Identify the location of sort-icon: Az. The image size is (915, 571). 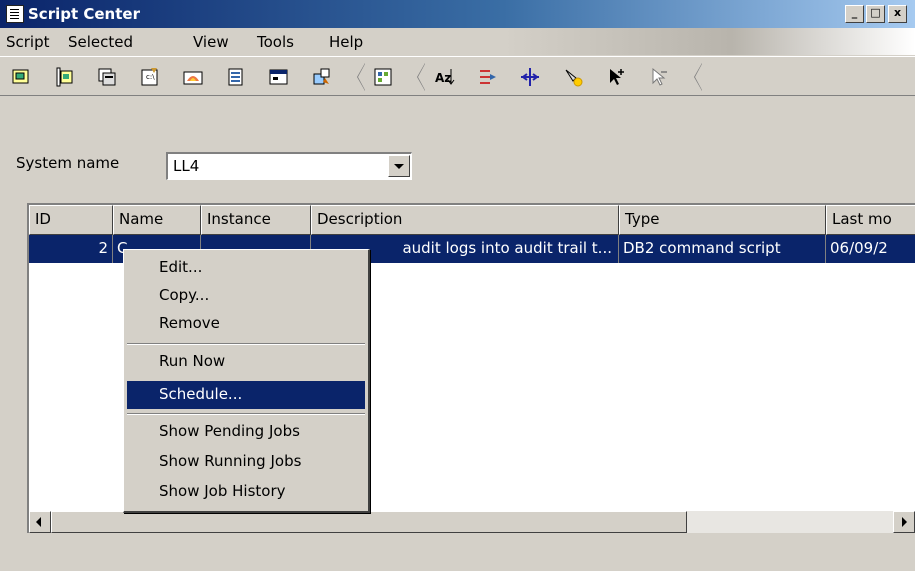
(444, 77).